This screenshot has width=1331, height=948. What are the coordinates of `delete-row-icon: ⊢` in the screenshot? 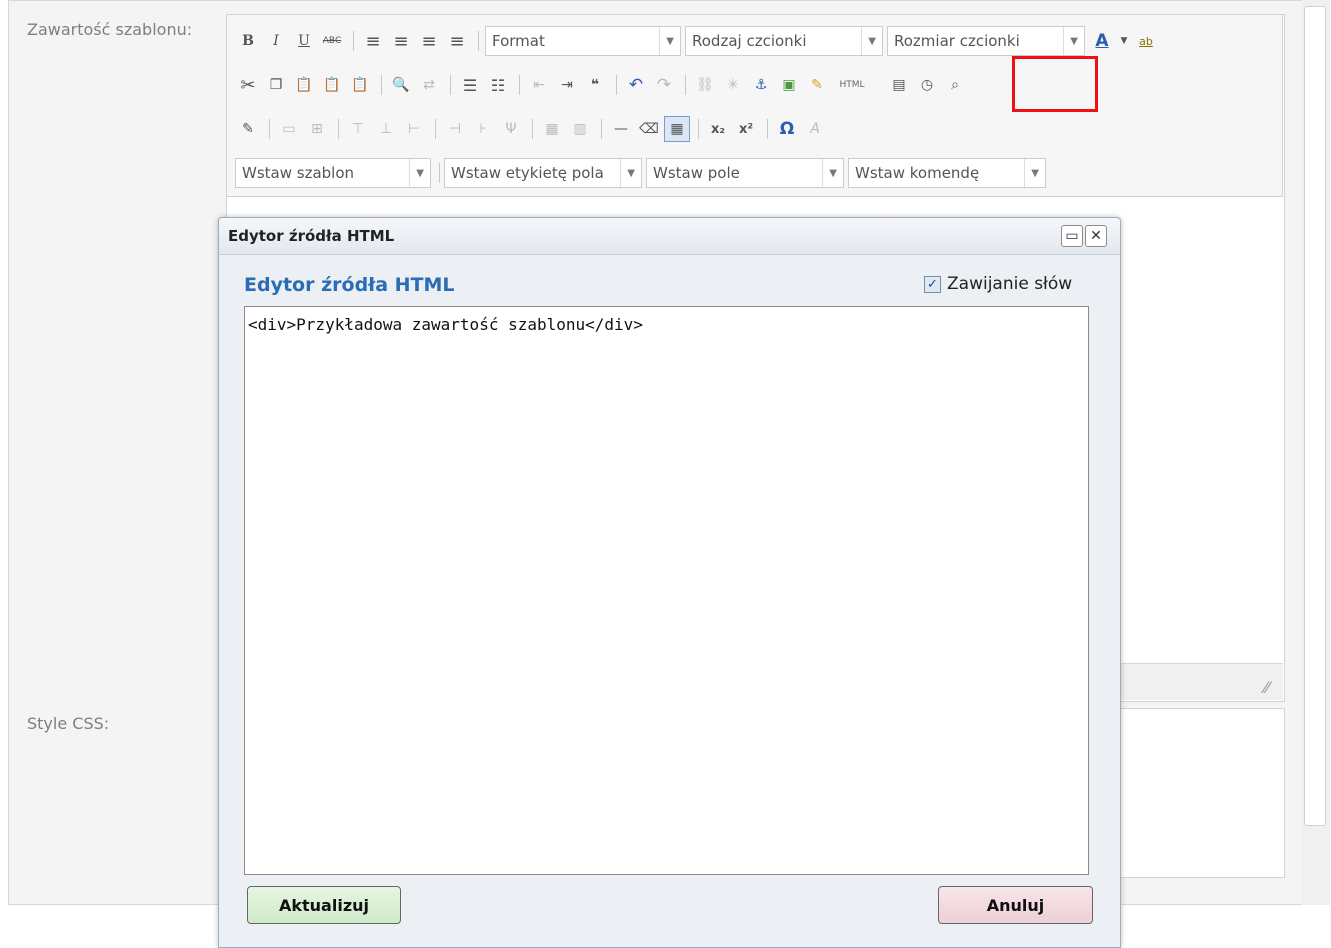 It's located at (414, 129).